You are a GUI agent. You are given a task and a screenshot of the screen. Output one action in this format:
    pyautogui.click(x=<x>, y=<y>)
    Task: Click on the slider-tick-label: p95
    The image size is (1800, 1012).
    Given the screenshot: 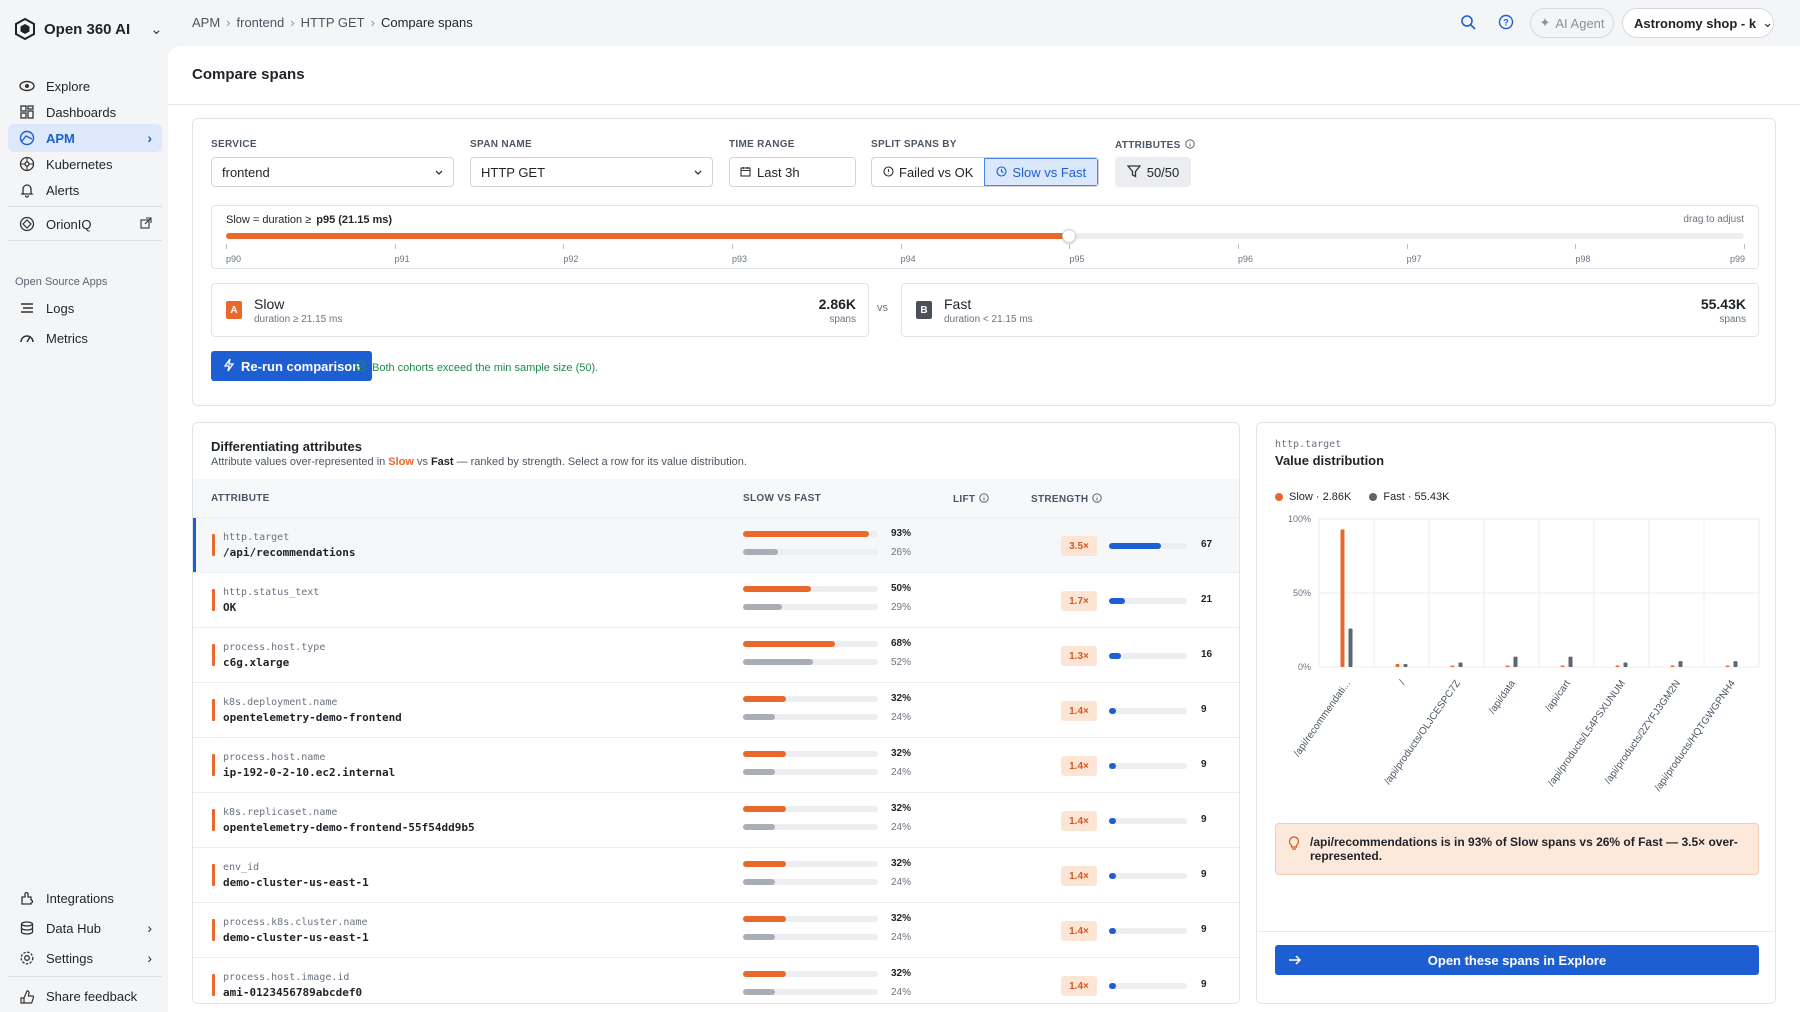 What is the action you would take?
    pyautogui.click(x=1077, y=259)
    